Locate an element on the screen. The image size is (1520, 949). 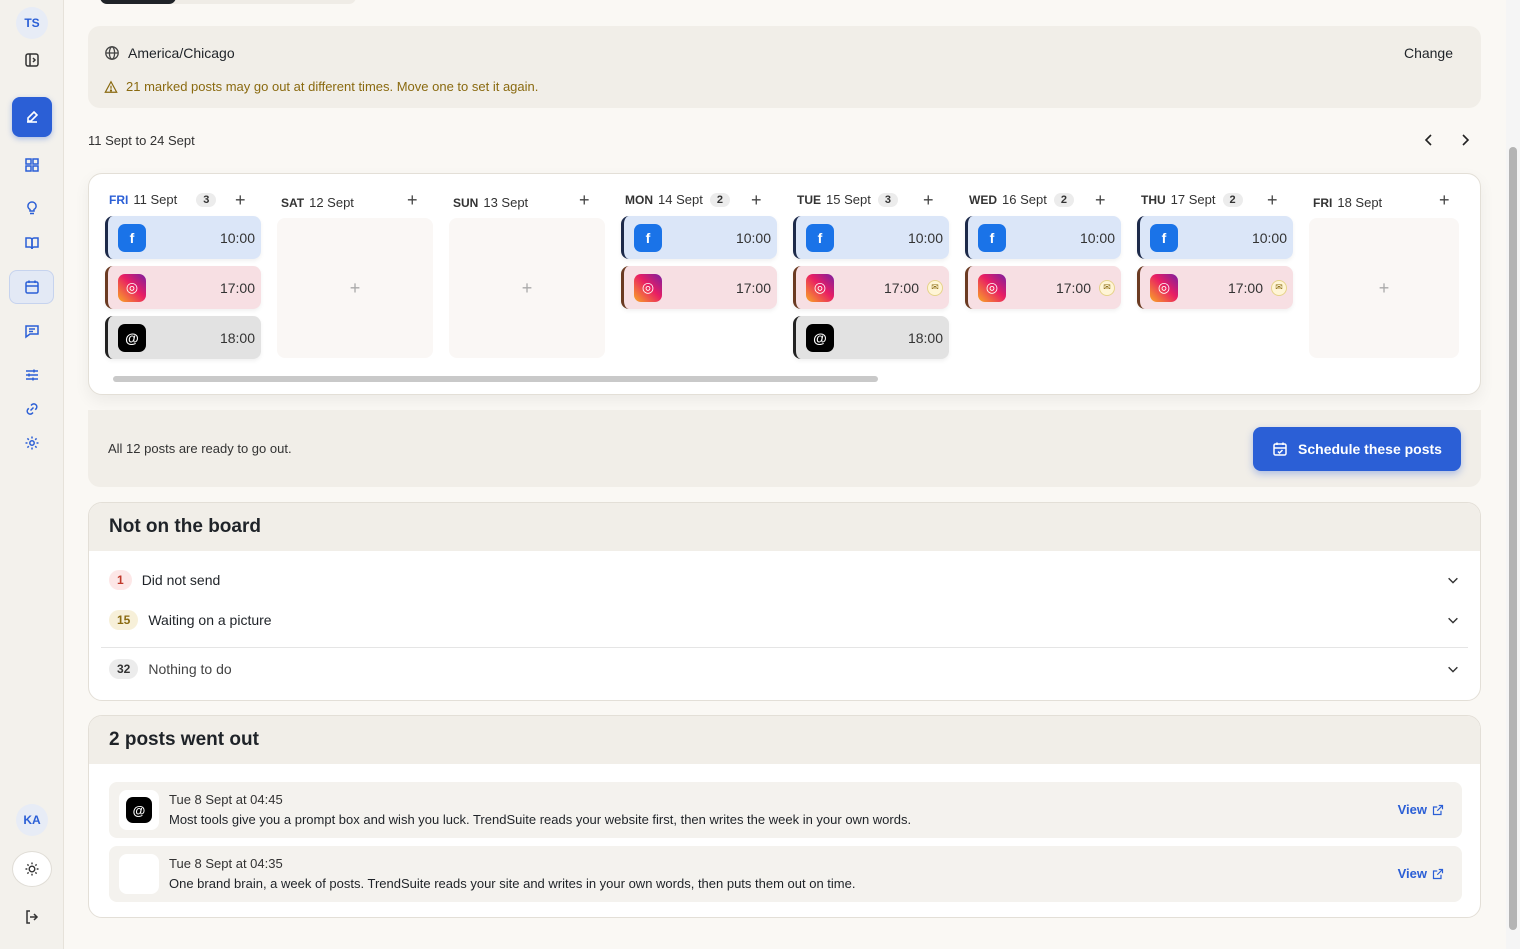
ready-status: All 12 posts are ready to go out. is located at coordinates (200, 448).